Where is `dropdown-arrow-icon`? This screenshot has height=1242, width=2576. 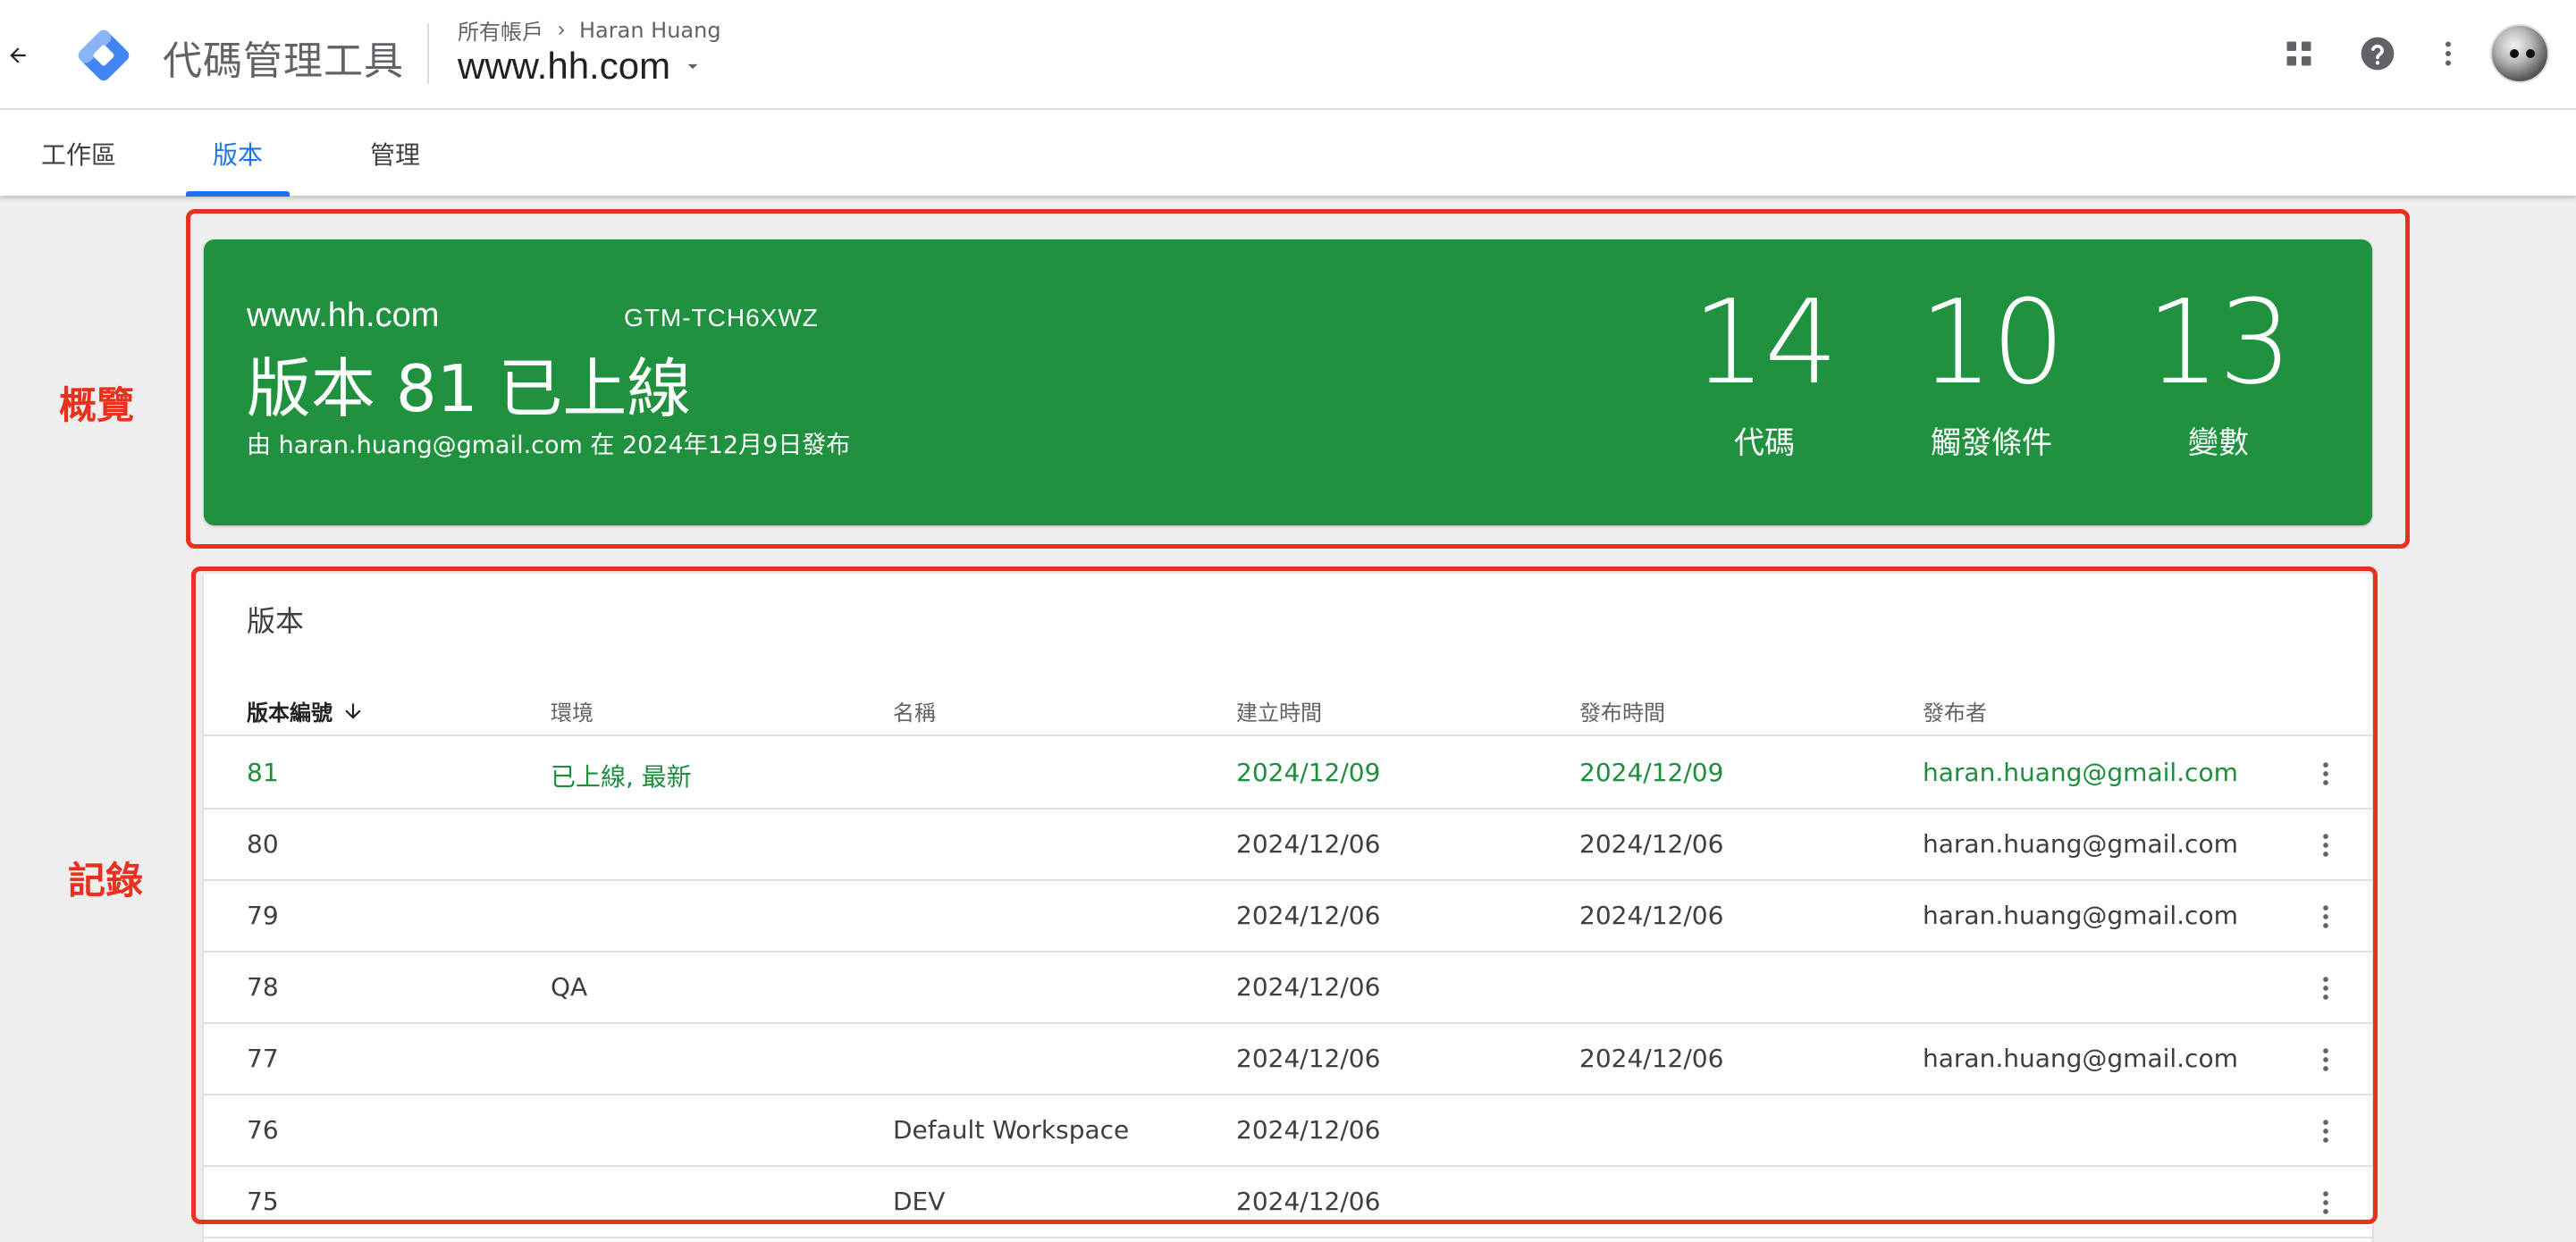
dropdown-arrow-icon is located at coordinates (693, 66).